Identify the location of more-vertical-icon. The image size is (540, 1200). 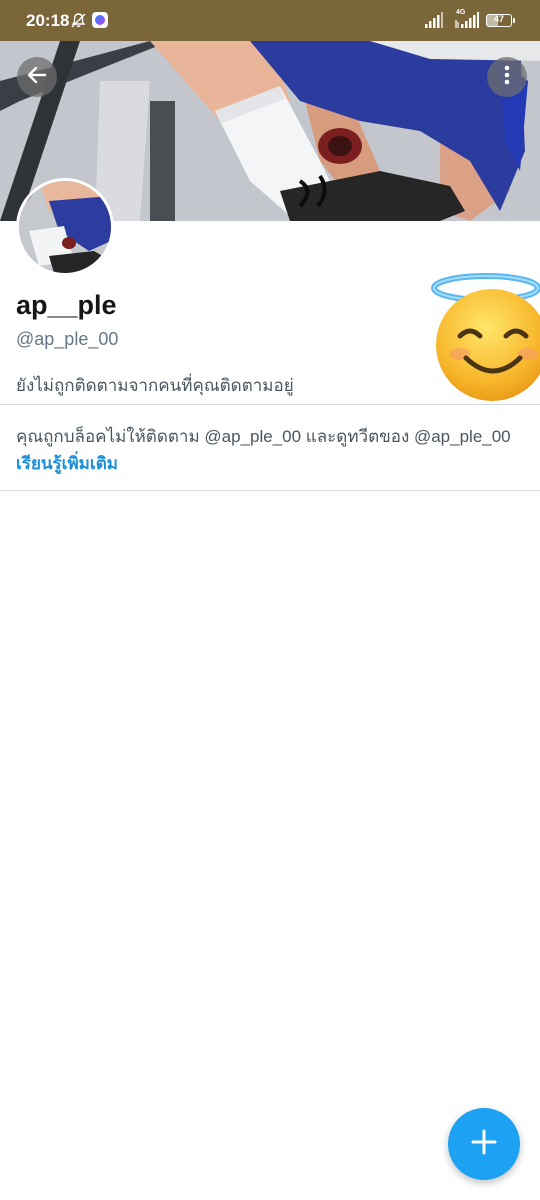
(507, 77).